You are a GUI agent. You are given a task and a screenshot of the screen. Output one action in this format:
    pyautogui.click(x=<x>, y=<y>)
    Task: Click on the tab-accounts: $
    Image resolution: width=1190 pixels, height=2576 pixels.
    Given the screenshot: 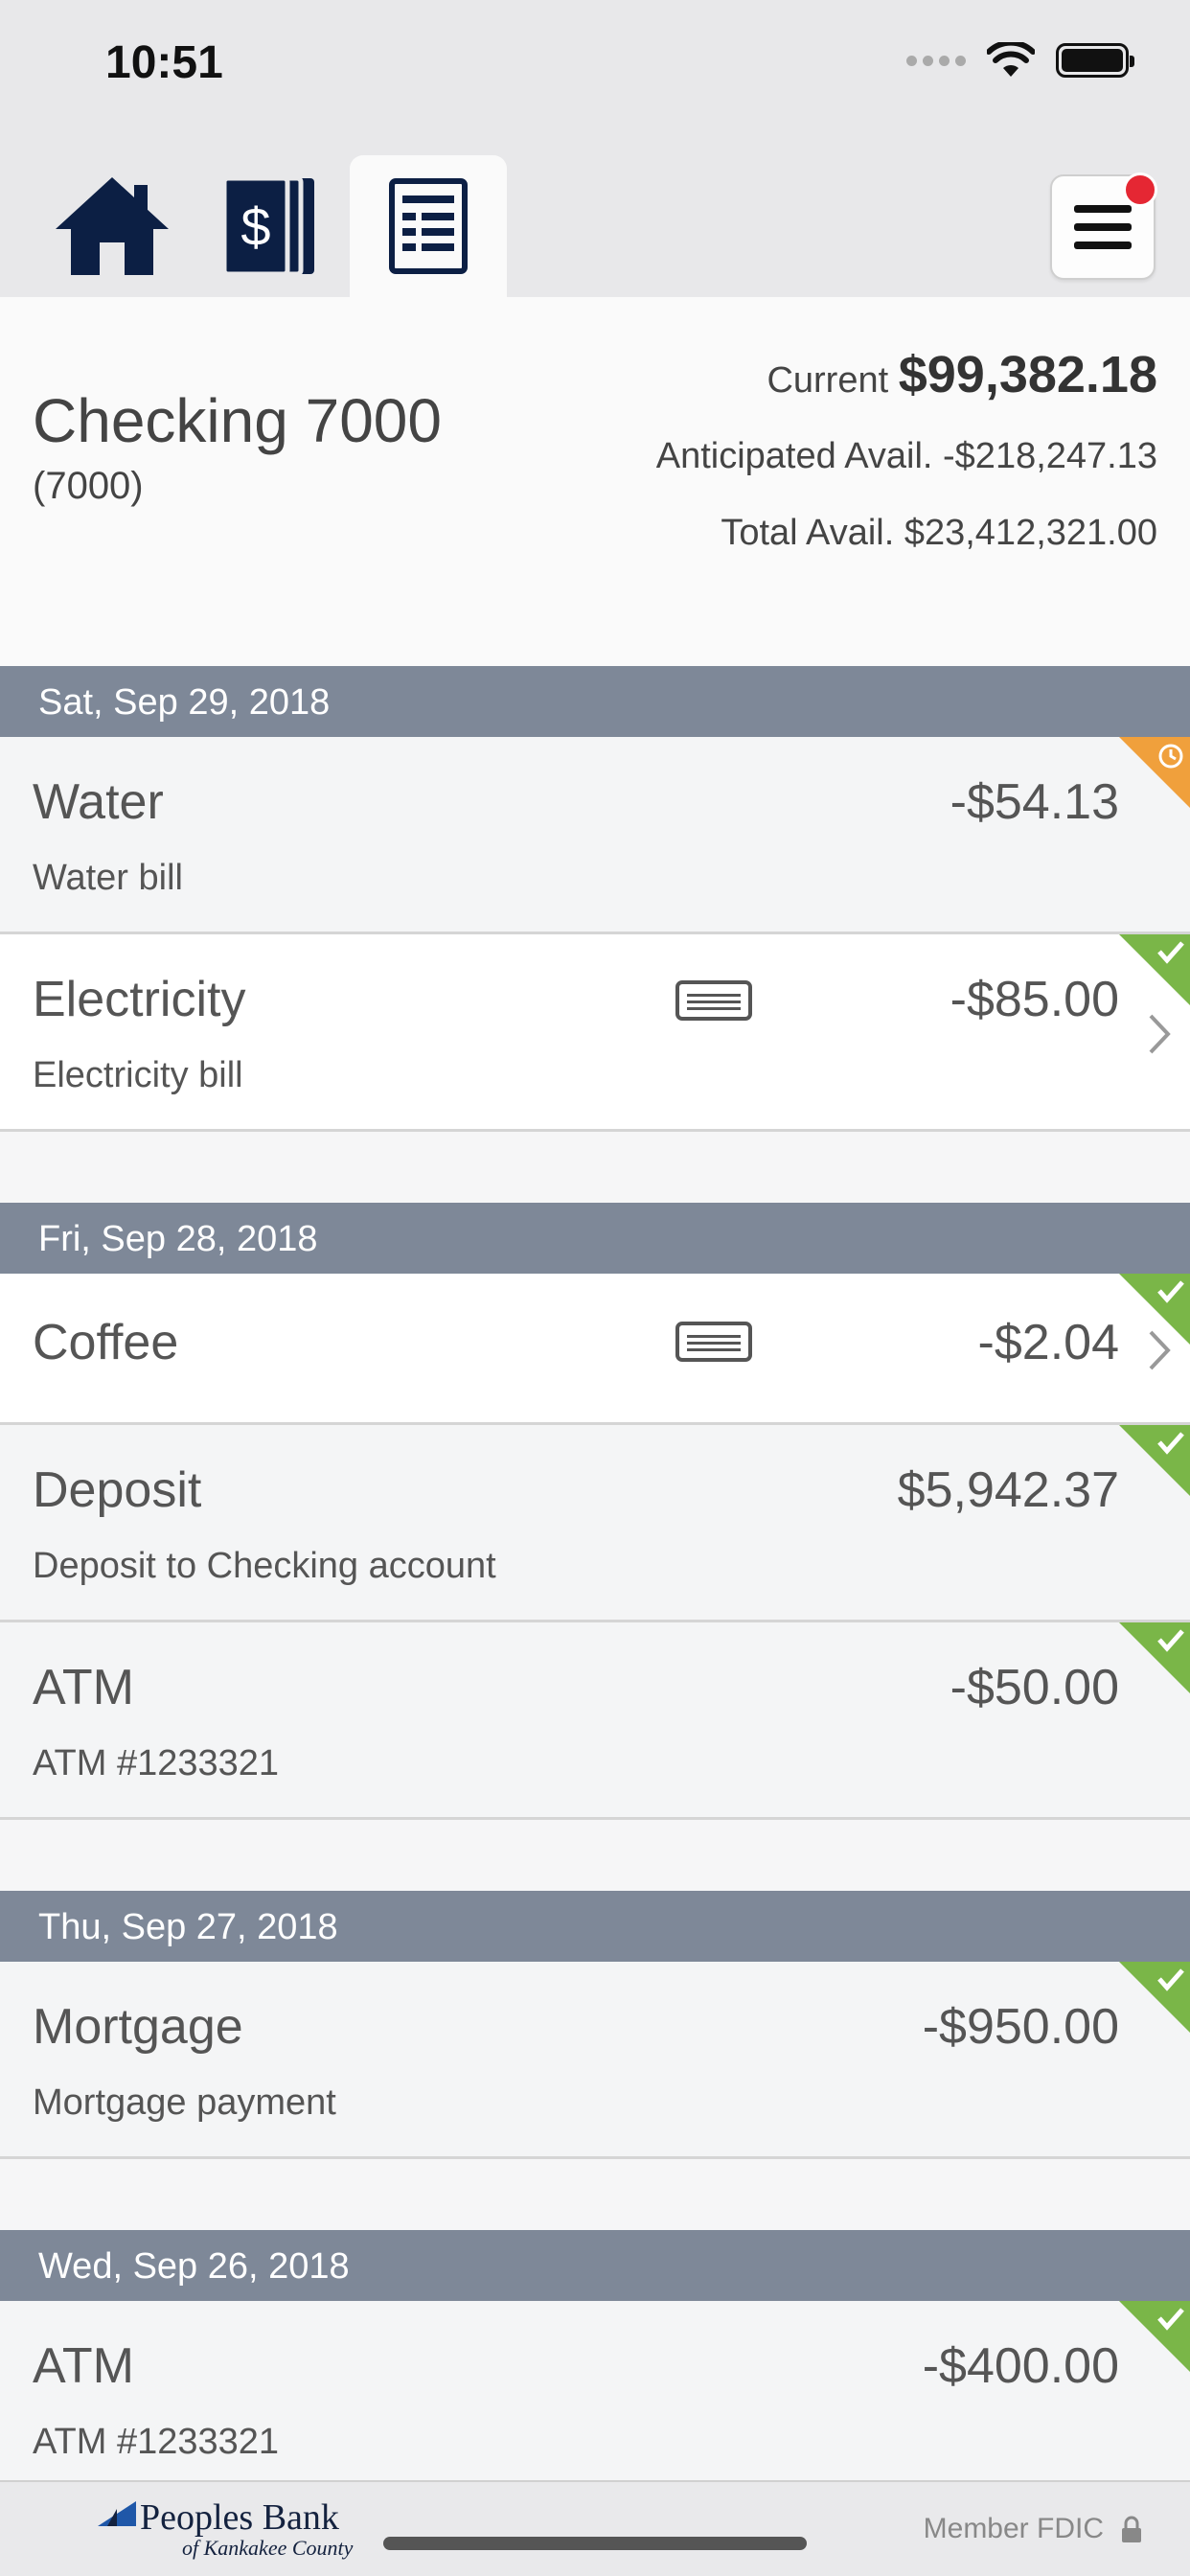 What is the action you would take?
    pyautogui.click(x=271, y=226)
    